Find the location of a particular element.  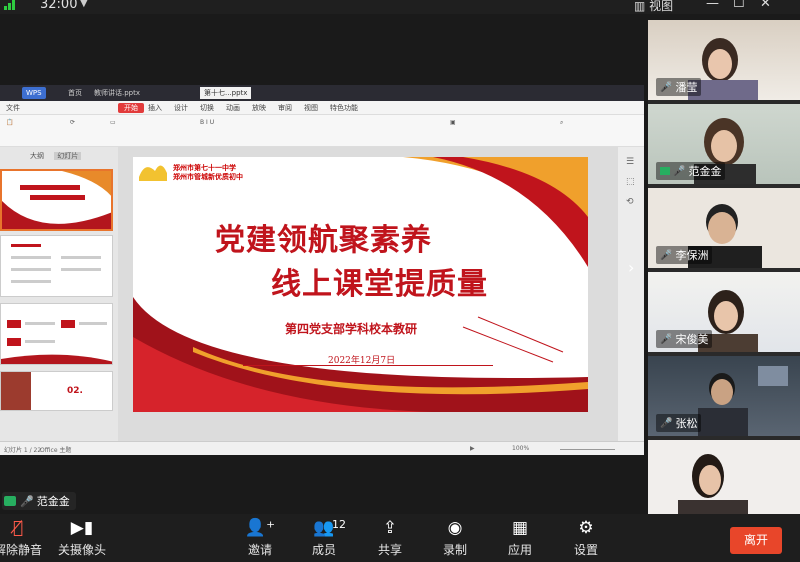

thumb-4-art is located at coordinates (16, 391).